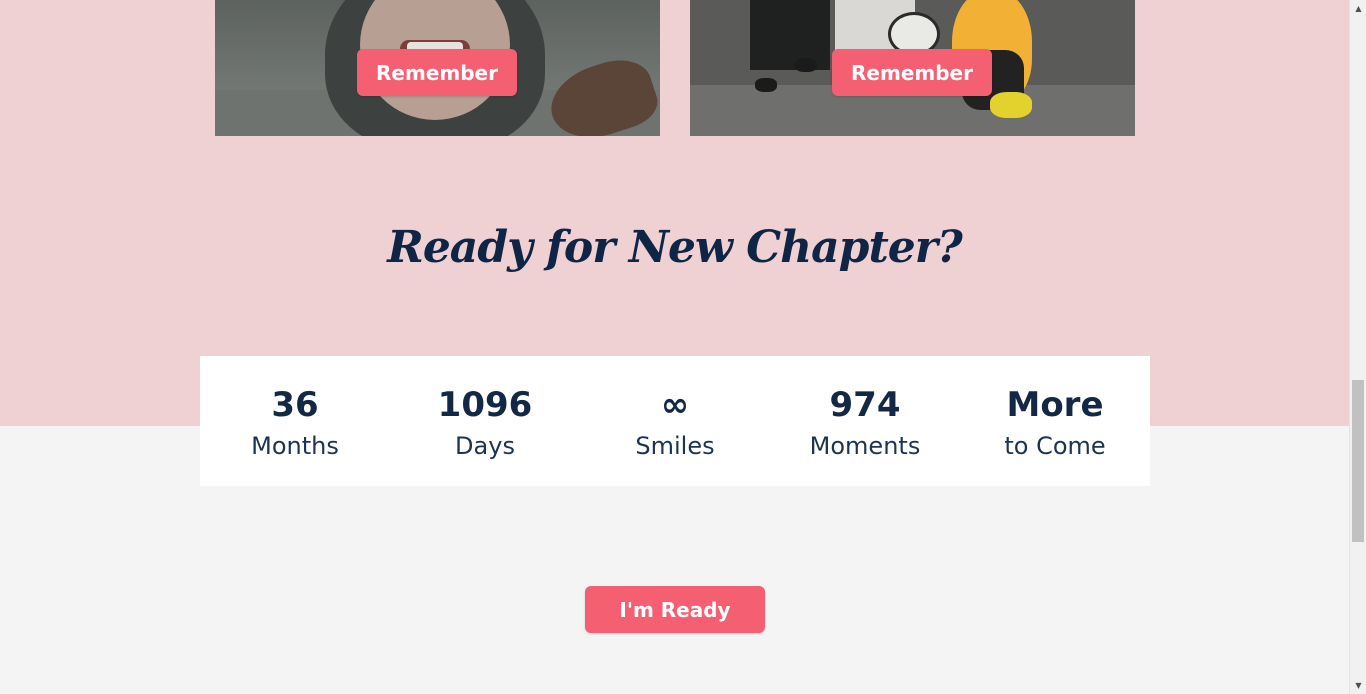 The width and height of the screenshot is (1366, 694). What do you see at coordinates (1357, 347) in the screenshot?
I see `vertical-scrollbar: ▲ ▼` at bounding box center [1357, 347].